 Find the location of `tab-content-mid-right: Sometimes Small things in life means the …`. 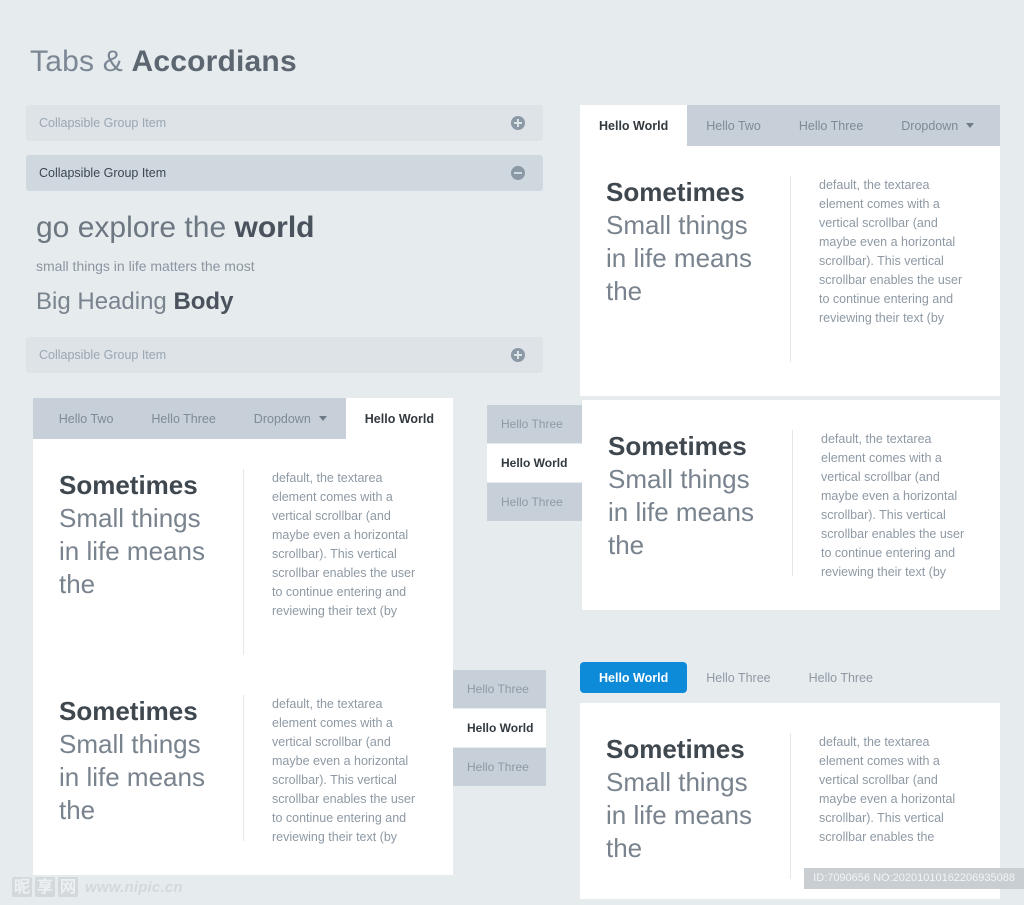

tab-content-mid-right: Sometimes Small things in life means the … is located at coordinates (791, 505).